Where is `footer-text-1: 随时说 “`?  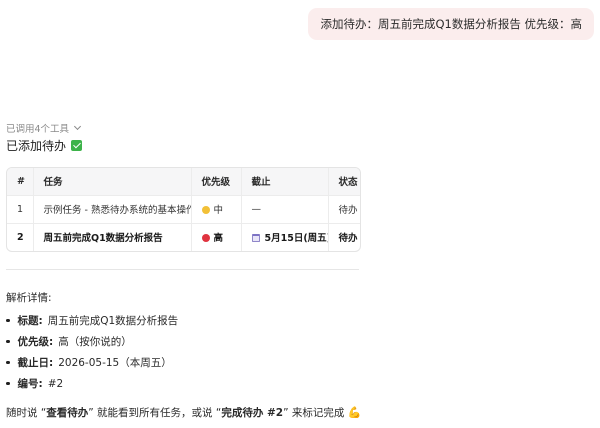
footer-text-1: 随时说 “ is located at coordinates (26, 413).